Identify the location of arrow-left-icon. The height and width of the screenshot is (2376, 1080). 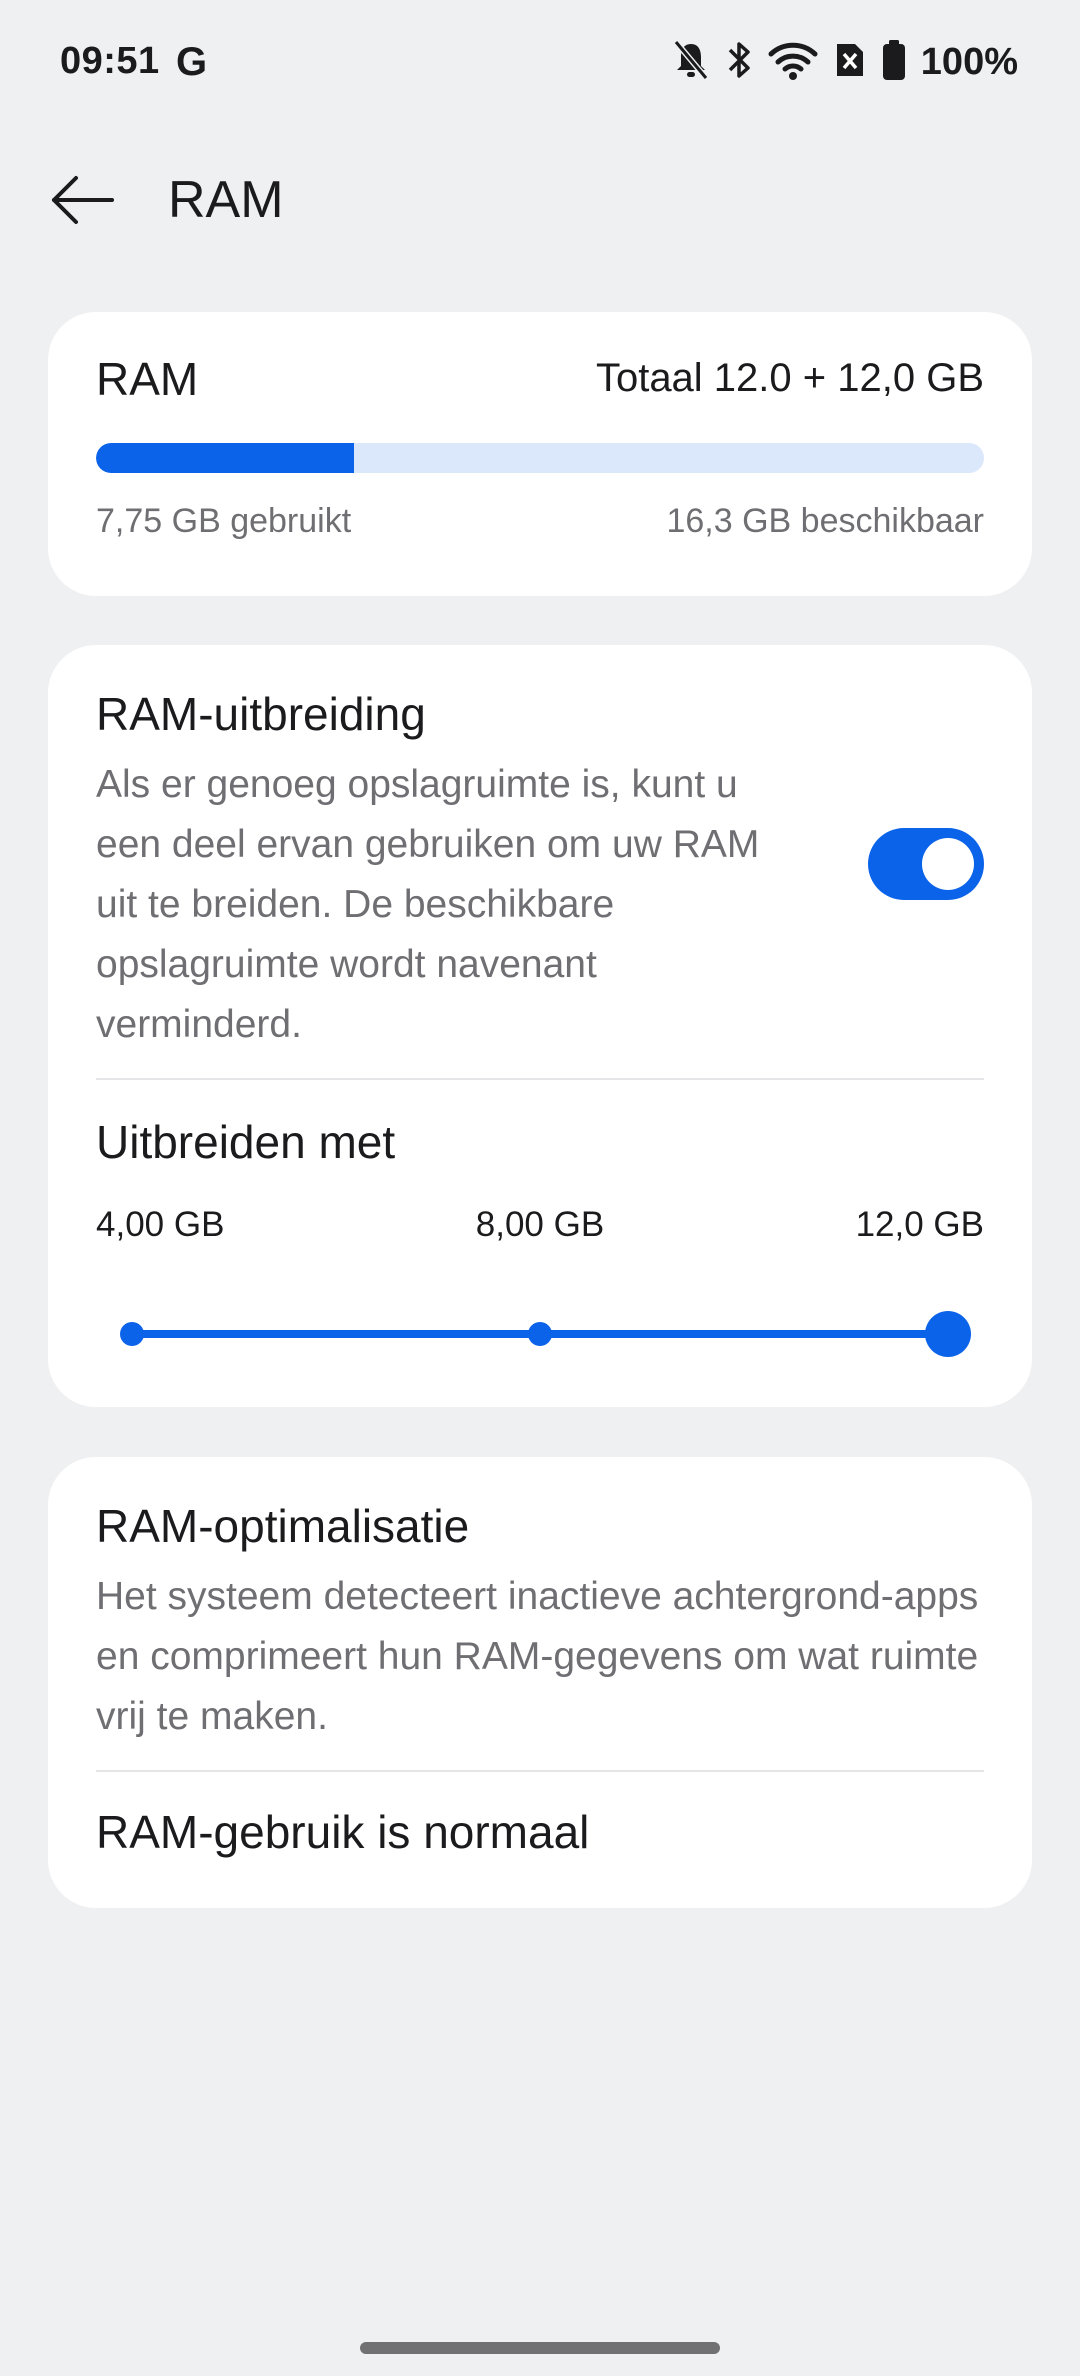
(83, 200).